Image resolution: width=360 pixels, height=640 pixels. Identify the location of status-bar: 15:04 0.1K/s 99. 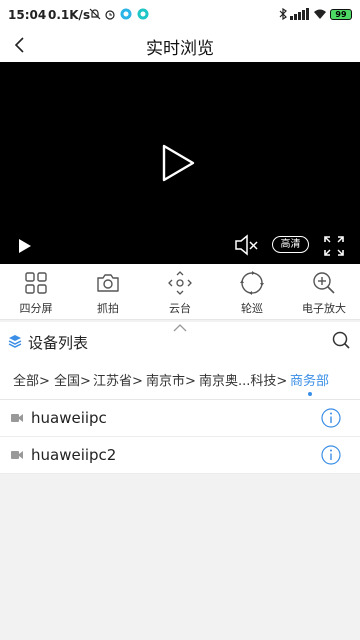
(180, 14).